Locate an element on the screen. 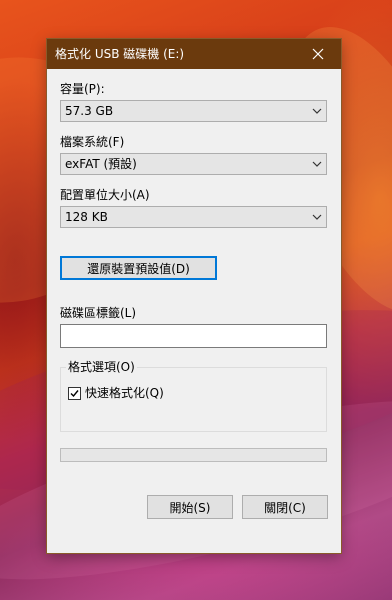 This screenshot has height=600, width=392. file-system-label: 檔案系統(F) is located at coordinates (92, 142).